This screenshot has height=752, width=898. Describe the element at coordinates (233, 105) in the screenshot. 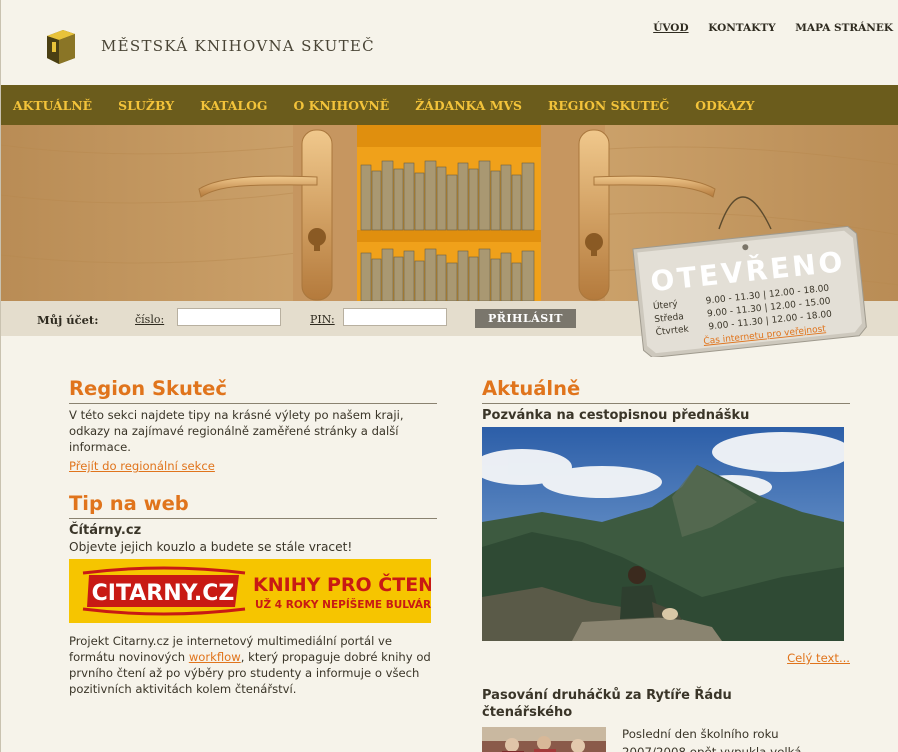

I see `nav-item-katalog: KATALOG` at that location.